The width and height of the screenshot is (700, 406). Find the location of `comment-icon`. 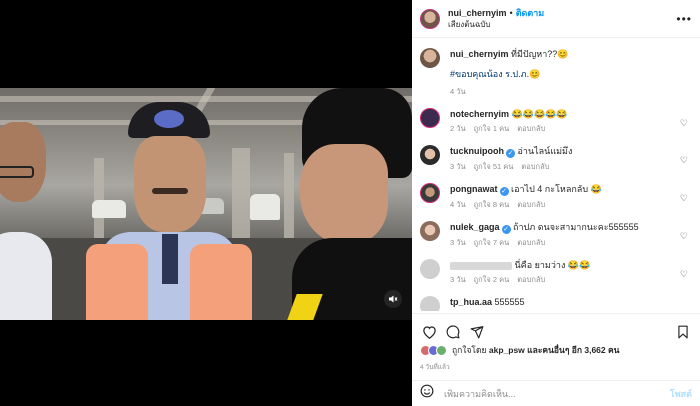

comment-icon is located at coordinates (453, 331).